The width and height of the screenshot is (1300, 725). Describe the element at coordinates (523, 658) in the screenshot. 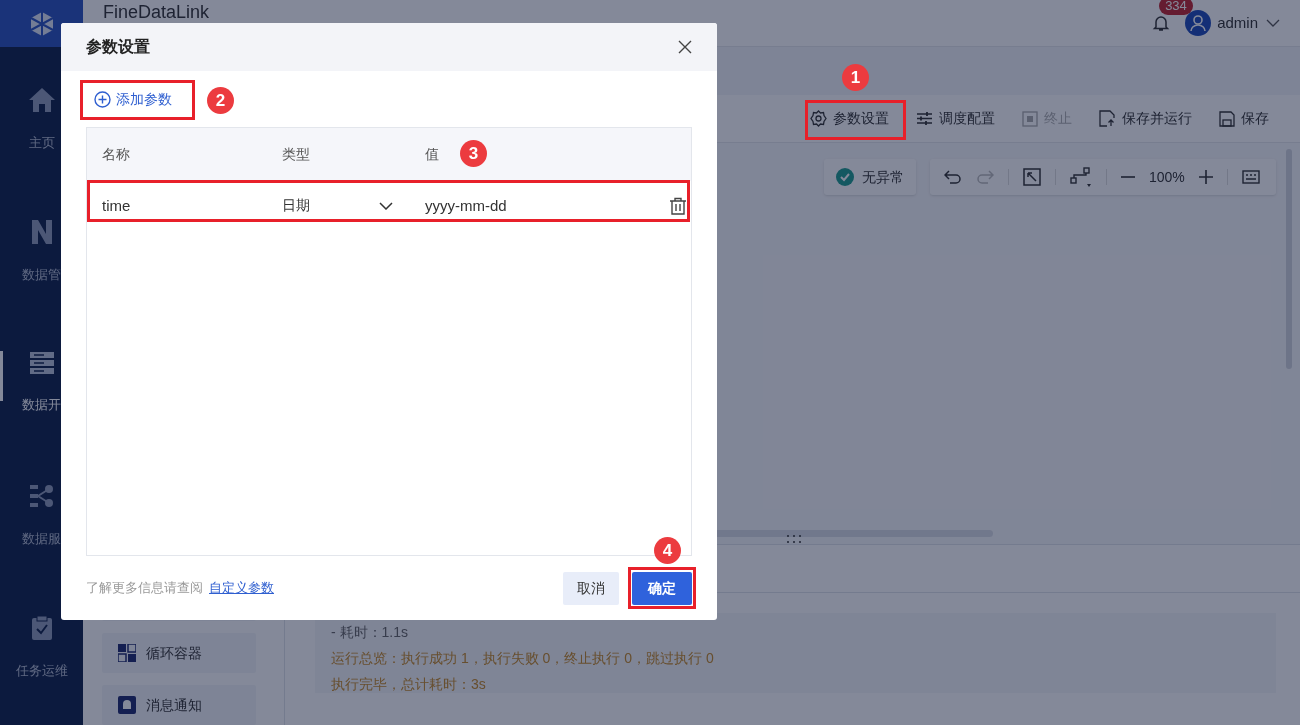

I see `log-line: 运行总览：执行成功 1，执行失败 0，终止执行 0，跳过执行 0` at that location.